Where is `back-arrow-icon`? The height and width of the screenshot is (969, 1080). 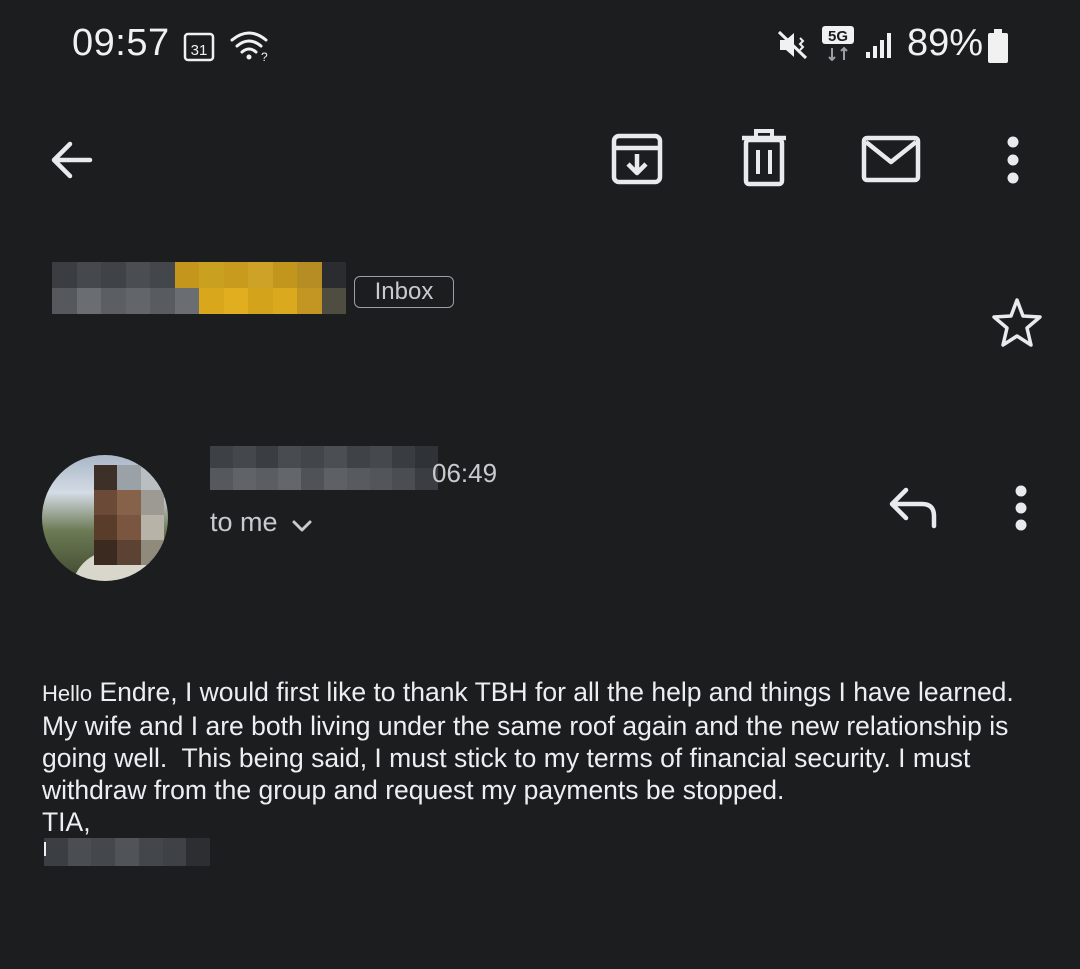 back-arrow-icon is located at coordinates (72, 160).